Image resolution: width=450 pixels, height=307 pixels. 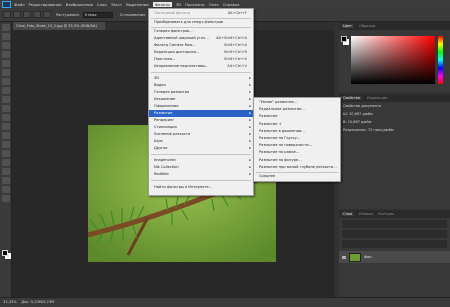 What do you see at coordinates (366, 214) in the screenshot?
I see `tab-channels: Каналы` at bounding box center [366, 214].